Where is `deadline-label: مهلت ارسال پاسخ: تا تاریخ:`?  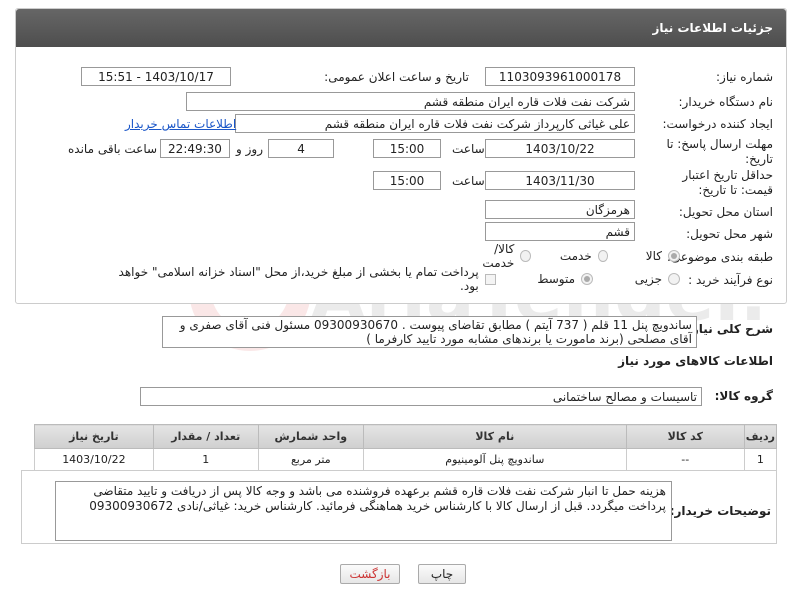 deadline-label: مهلت ارسال پاسخ: تا تاریخ: is located at coordinates (719, 151).